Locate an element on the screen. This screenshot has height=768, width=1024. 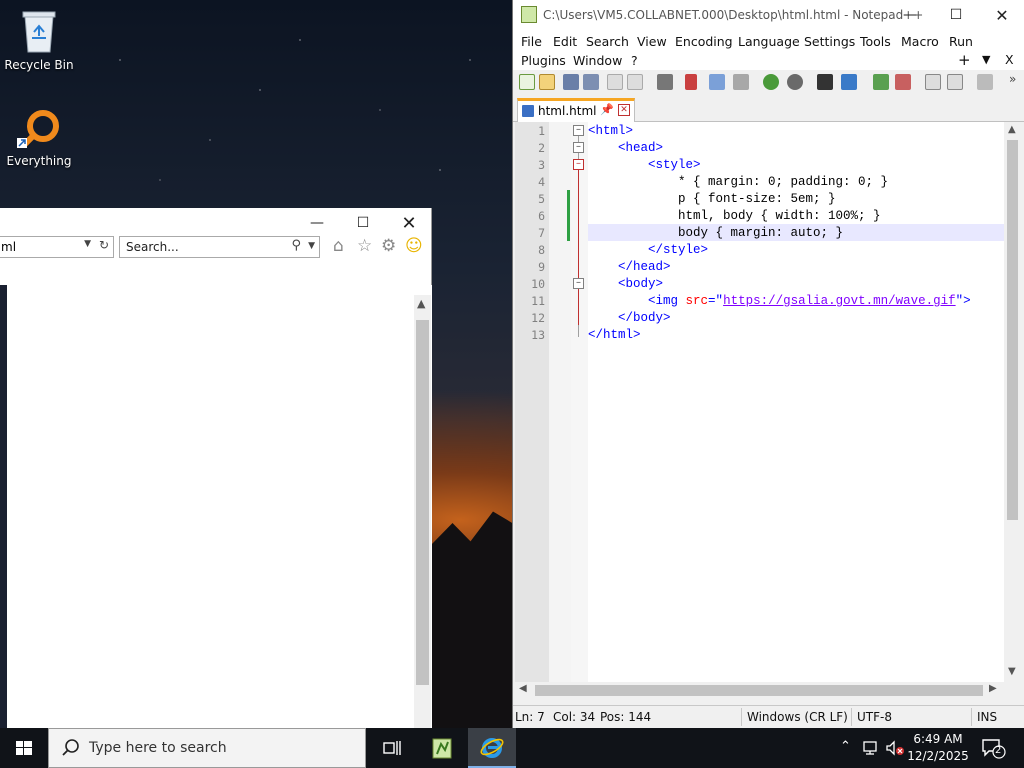
feedback-smiley-icon: ☺ is located at coordinates (414, 246).